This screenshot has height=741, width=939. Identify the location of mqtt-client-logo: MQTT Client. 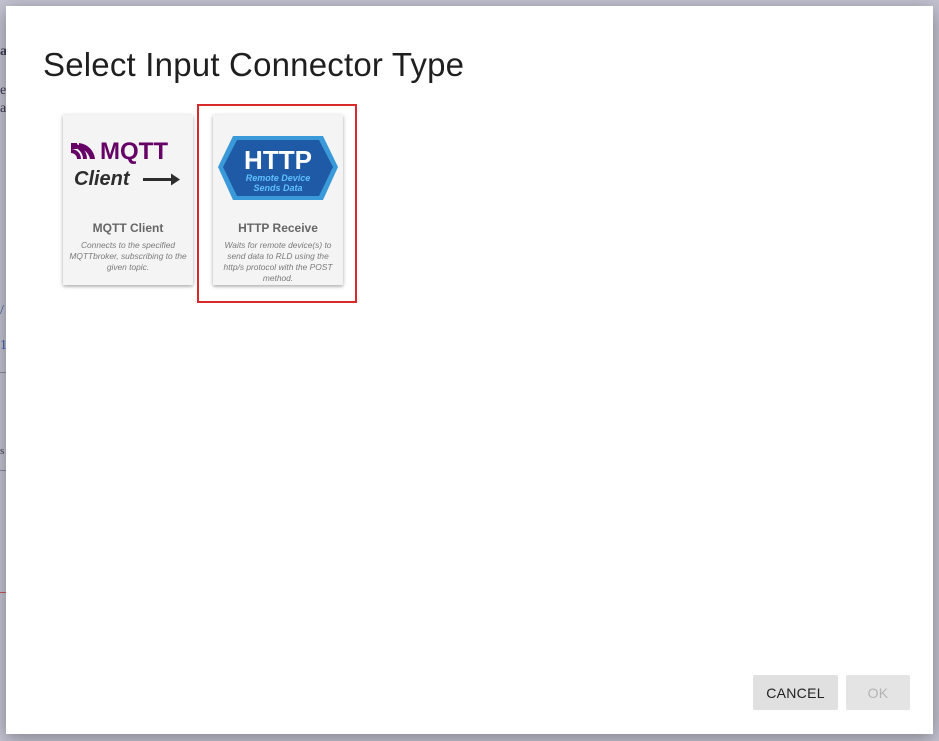
(125, 164).